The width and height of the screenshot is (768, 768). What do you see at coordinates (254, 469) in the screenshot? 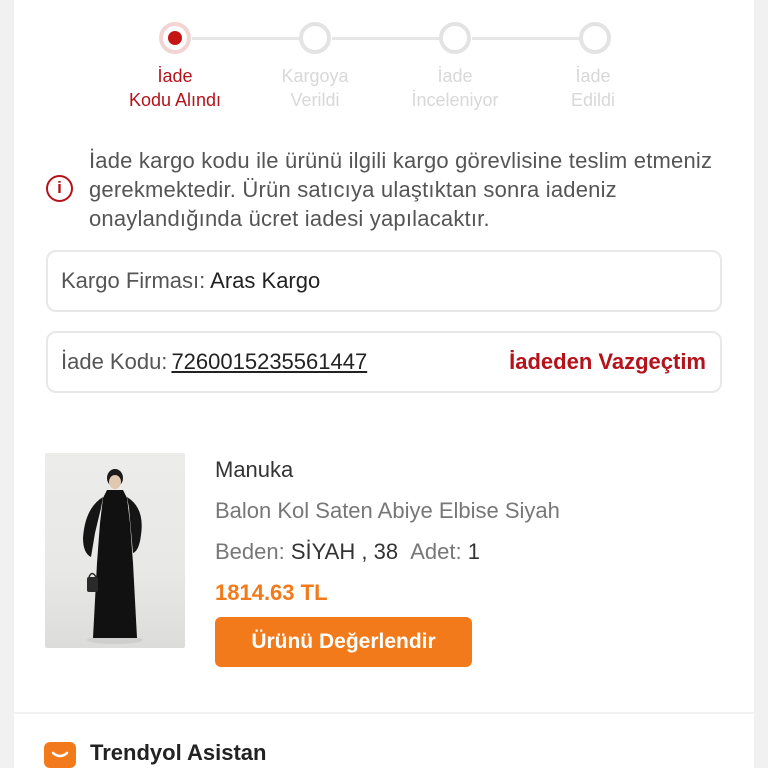
I see `product-brand: Manuka` at bounding box center [254, 469].